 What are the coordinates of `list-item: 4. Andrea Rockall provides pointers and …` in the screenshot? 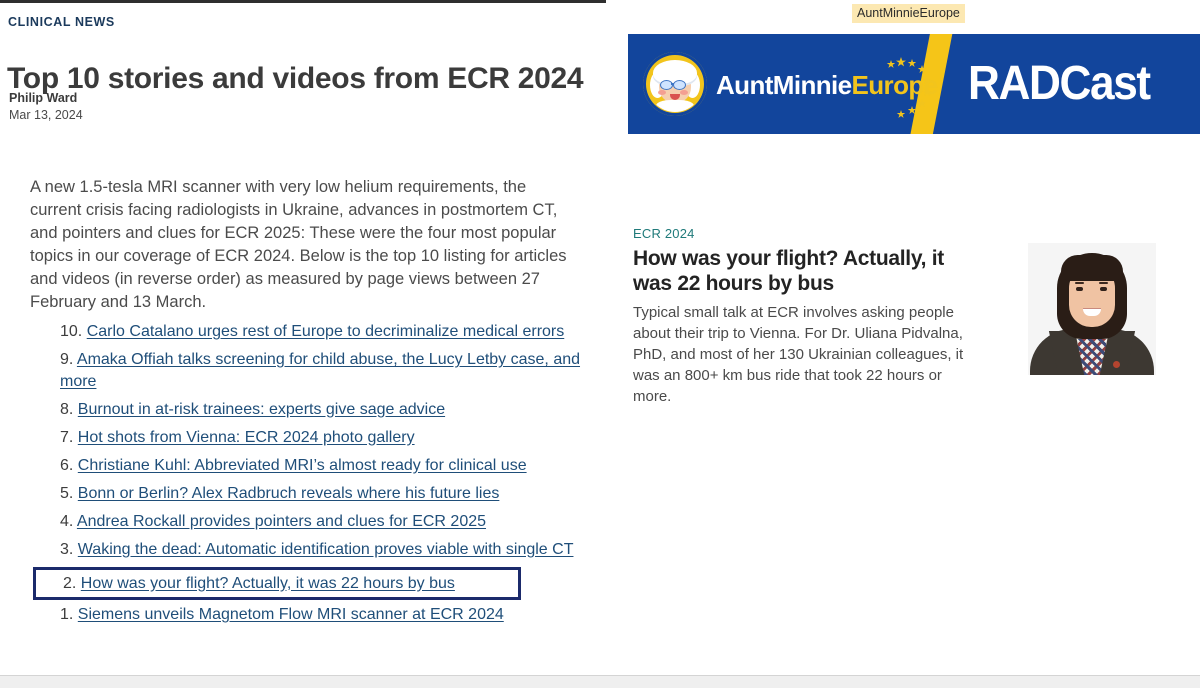 It's located at (320, 522).